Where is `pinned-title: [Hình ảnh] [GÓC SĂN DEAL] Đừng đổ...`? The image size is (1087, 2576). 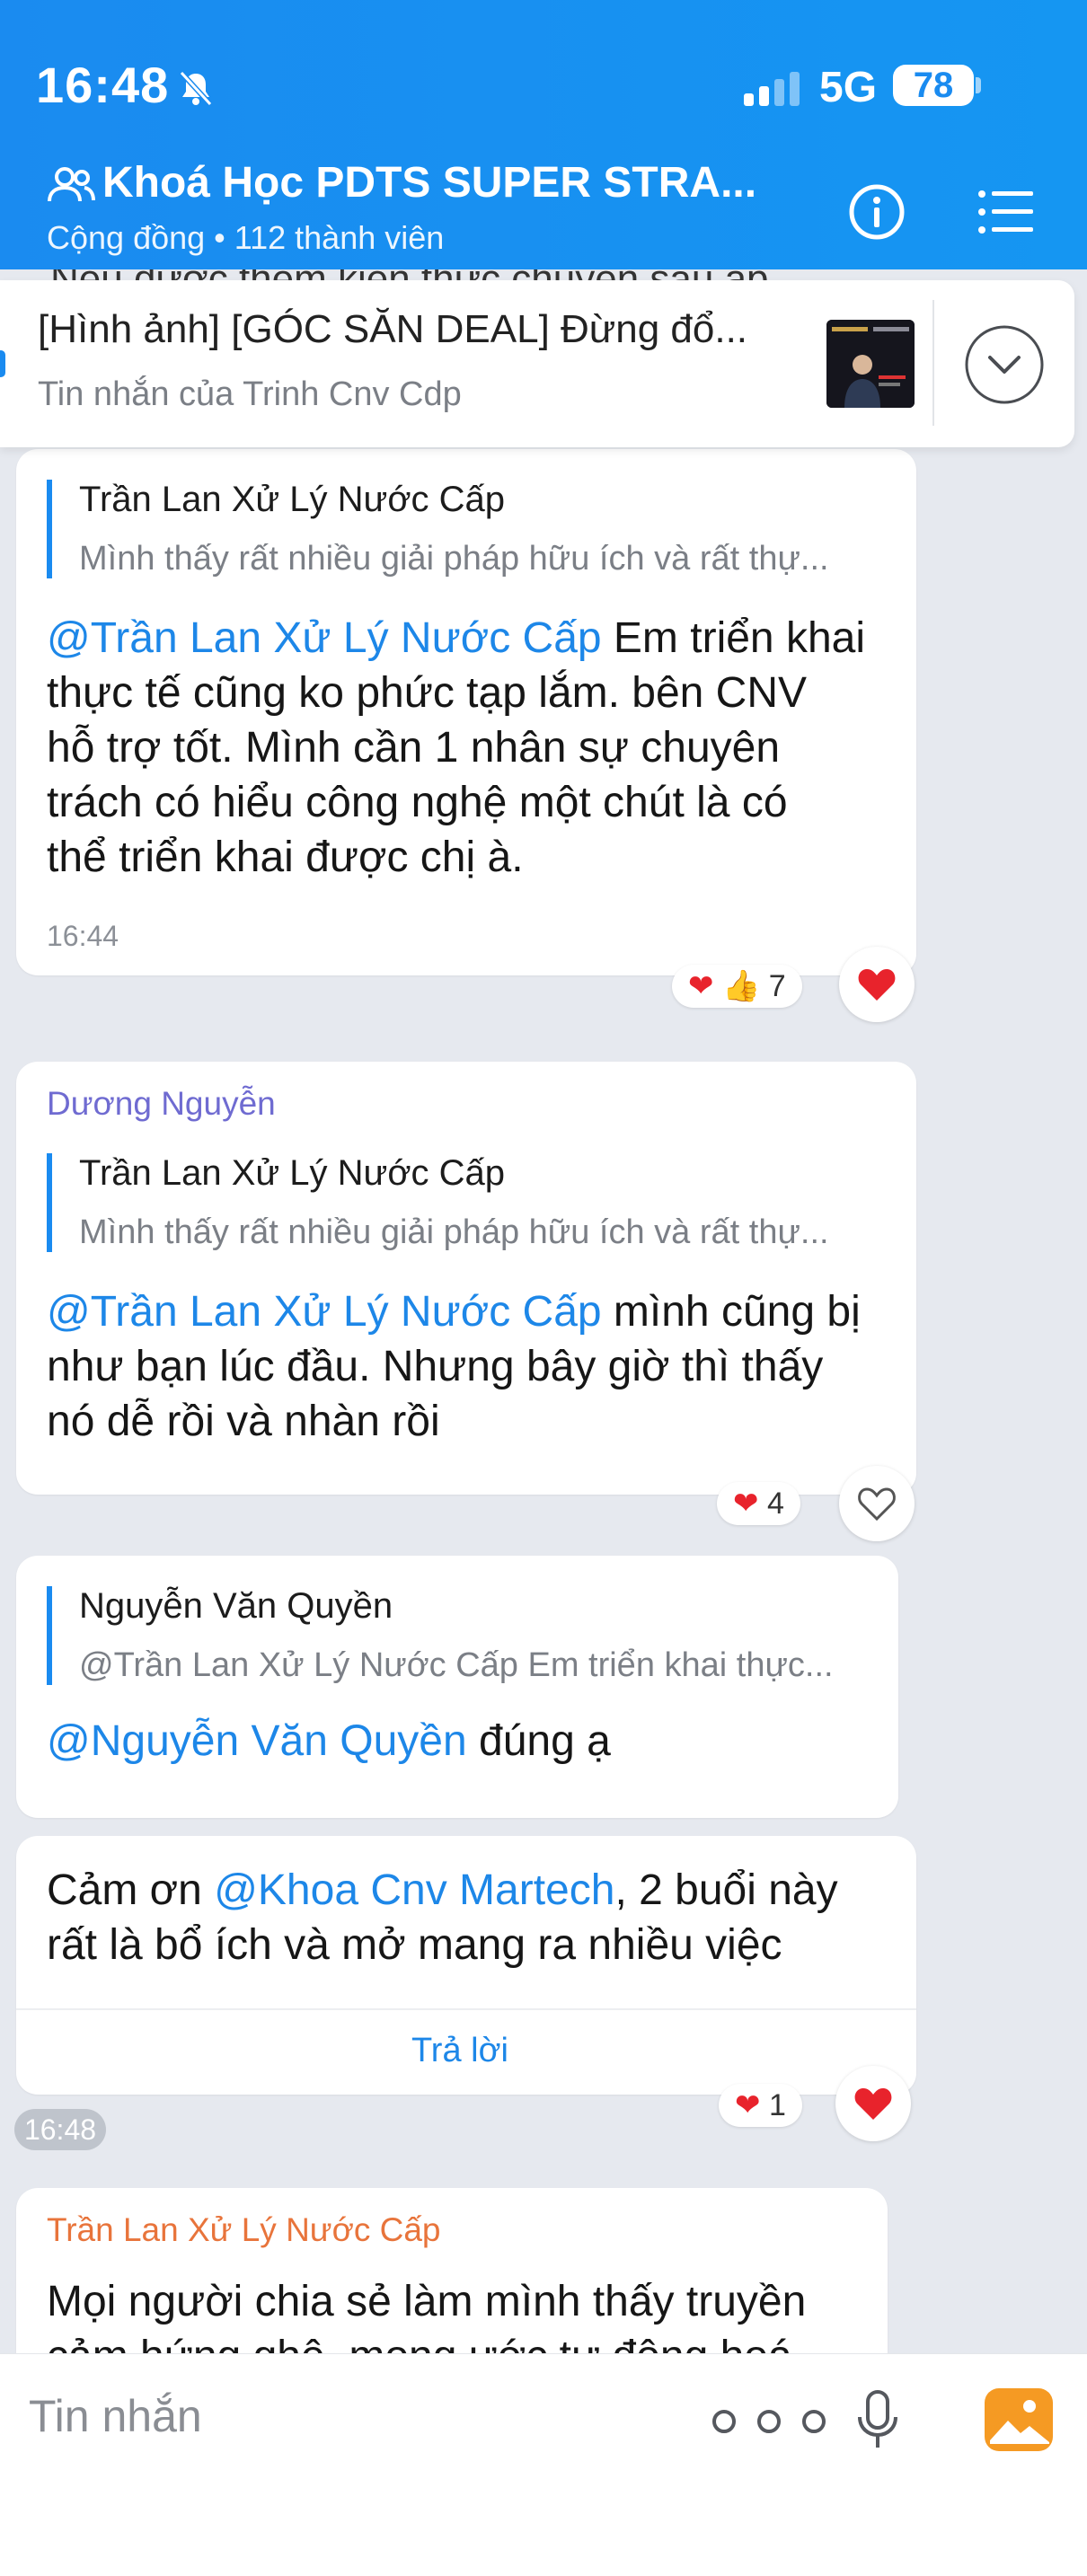
pinned-title: [Hình ảnh] [GÓC SĂN DEAL] Đừng đổ... is located at coordinates (393, 329).